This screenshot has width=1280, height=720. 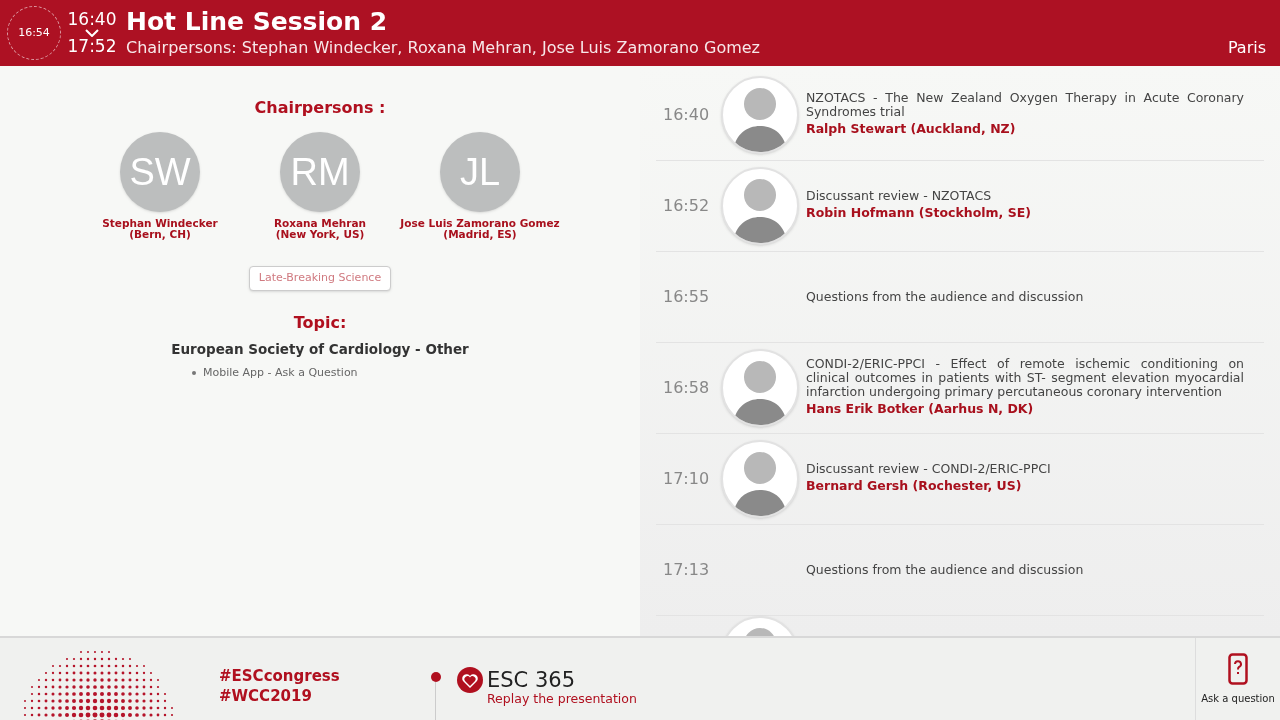 What do you see at coordinates (562, 699) in the screenshot?
I see `brand-tagline: Replay the presentation` at bounding box center [562, 699].